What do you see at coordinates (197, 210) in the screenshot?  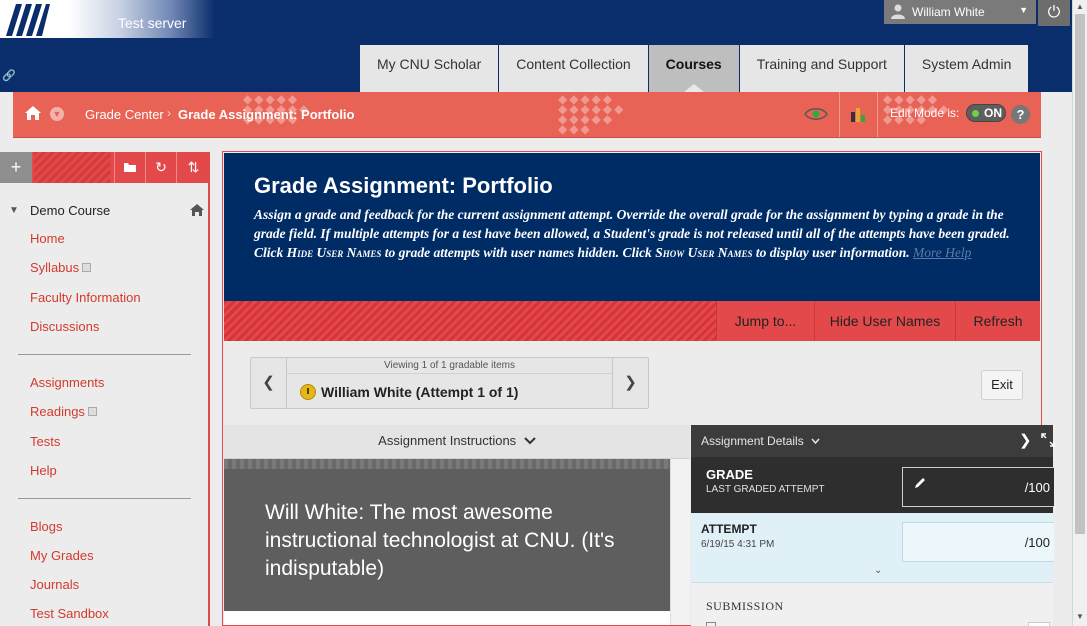 I see `course-home-icon` at bounding box center [197, 210].